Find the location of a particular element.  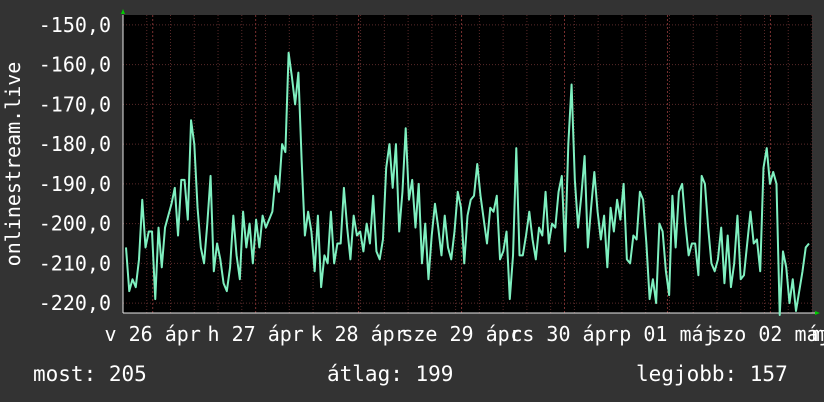

y-tick-label: -150,0 is located at coordinates (75, 25).